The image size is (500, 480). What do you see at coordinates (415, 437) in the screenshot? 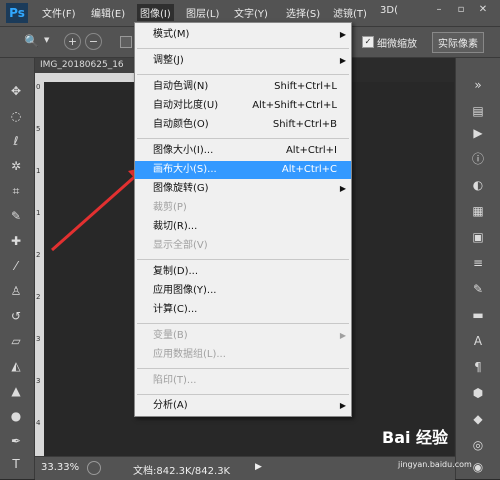
I see `watermark-logo: Bai 经验` at bounding box center [415, 437].